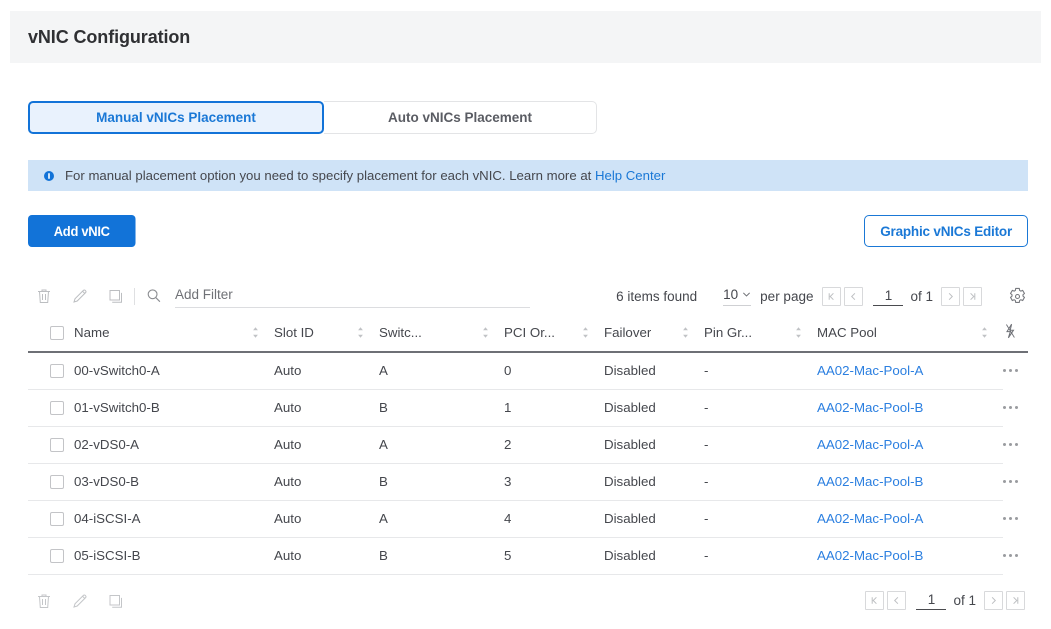 The width and height of the screenshot is (1051, 629). Describe the element at coordinates (528, 601) in the screenshot. I see `table-footer: of 1` at that location.